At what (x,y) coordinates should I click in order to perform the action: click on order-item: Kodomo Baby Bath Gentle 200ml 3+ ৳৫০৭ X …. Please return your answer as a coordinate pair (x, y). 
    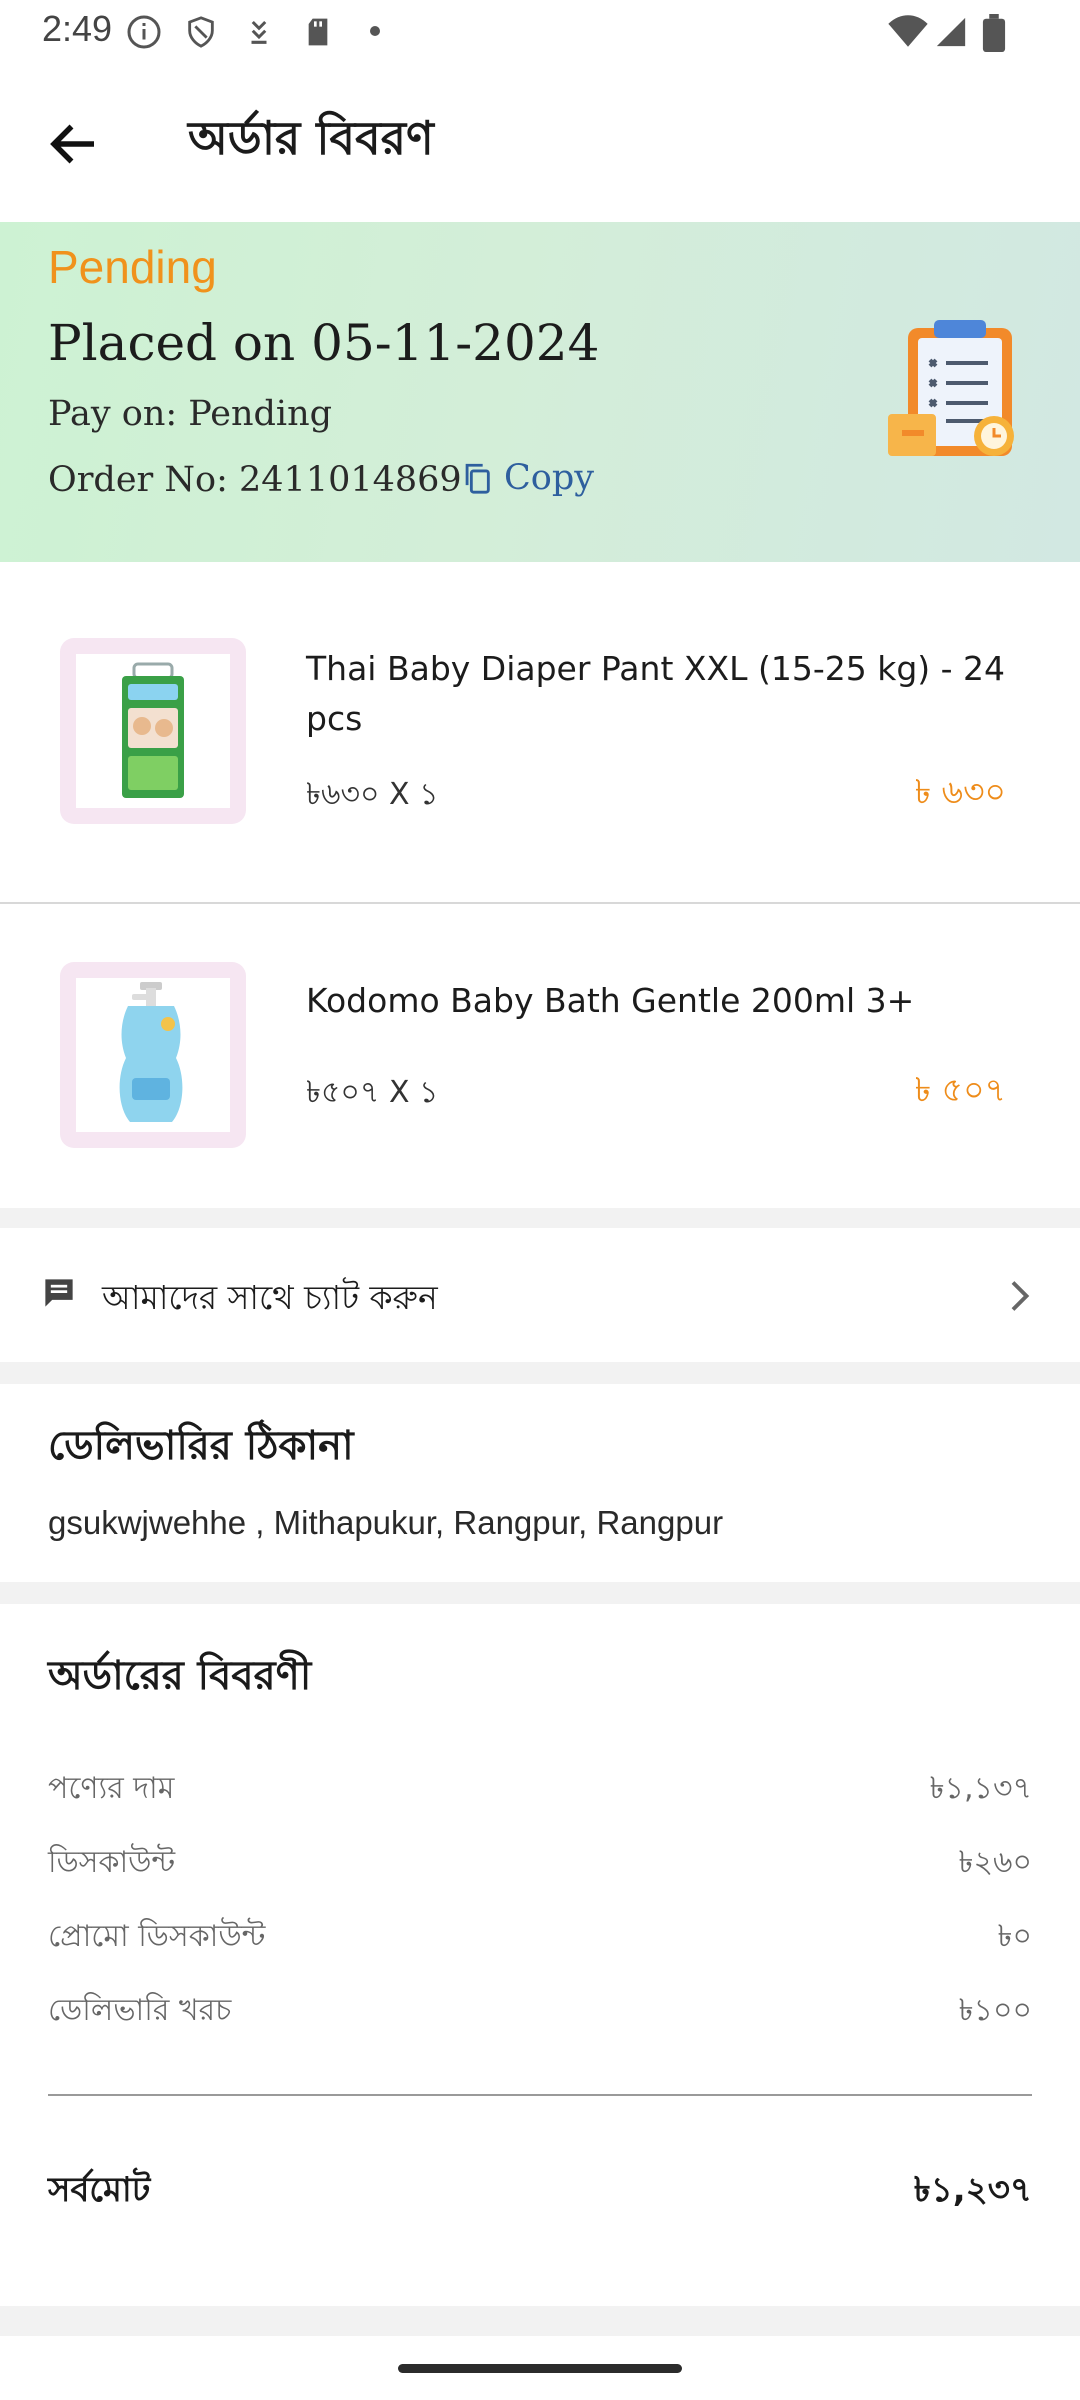
    Looking at the image, I should click on (540, 1055).